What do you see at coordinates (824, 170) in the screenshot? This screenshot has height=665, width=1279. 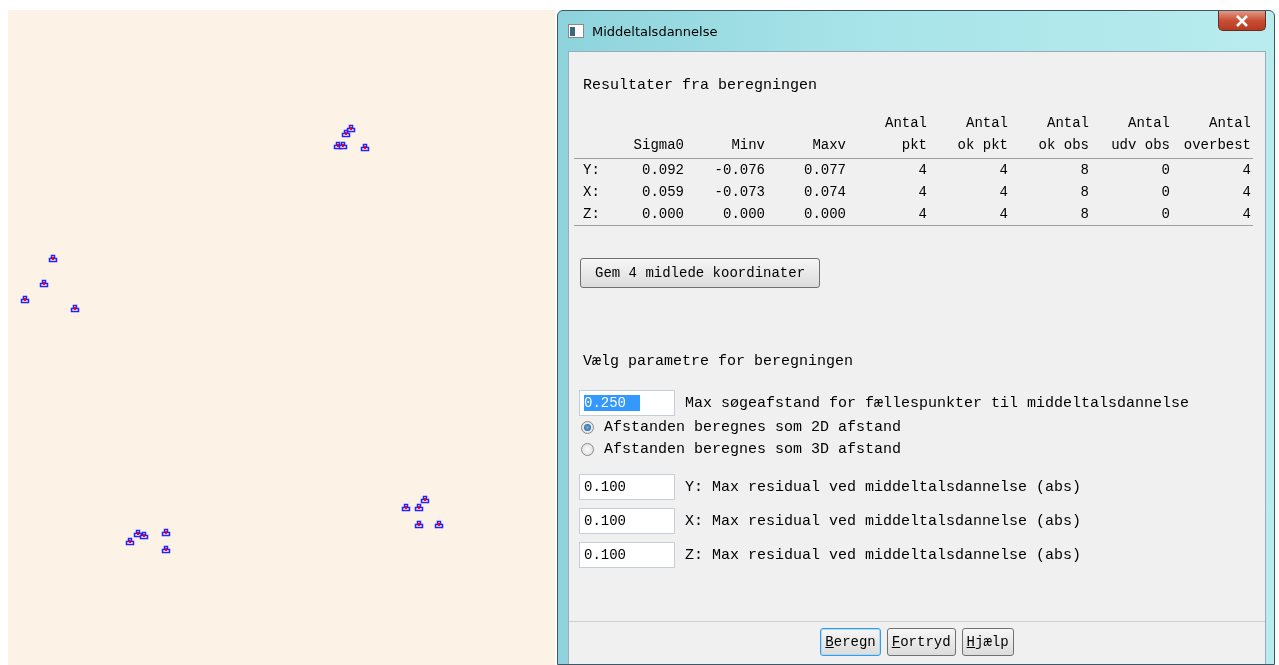 I see `table-cell-text: 0.077` at bounding box center [824, 170].